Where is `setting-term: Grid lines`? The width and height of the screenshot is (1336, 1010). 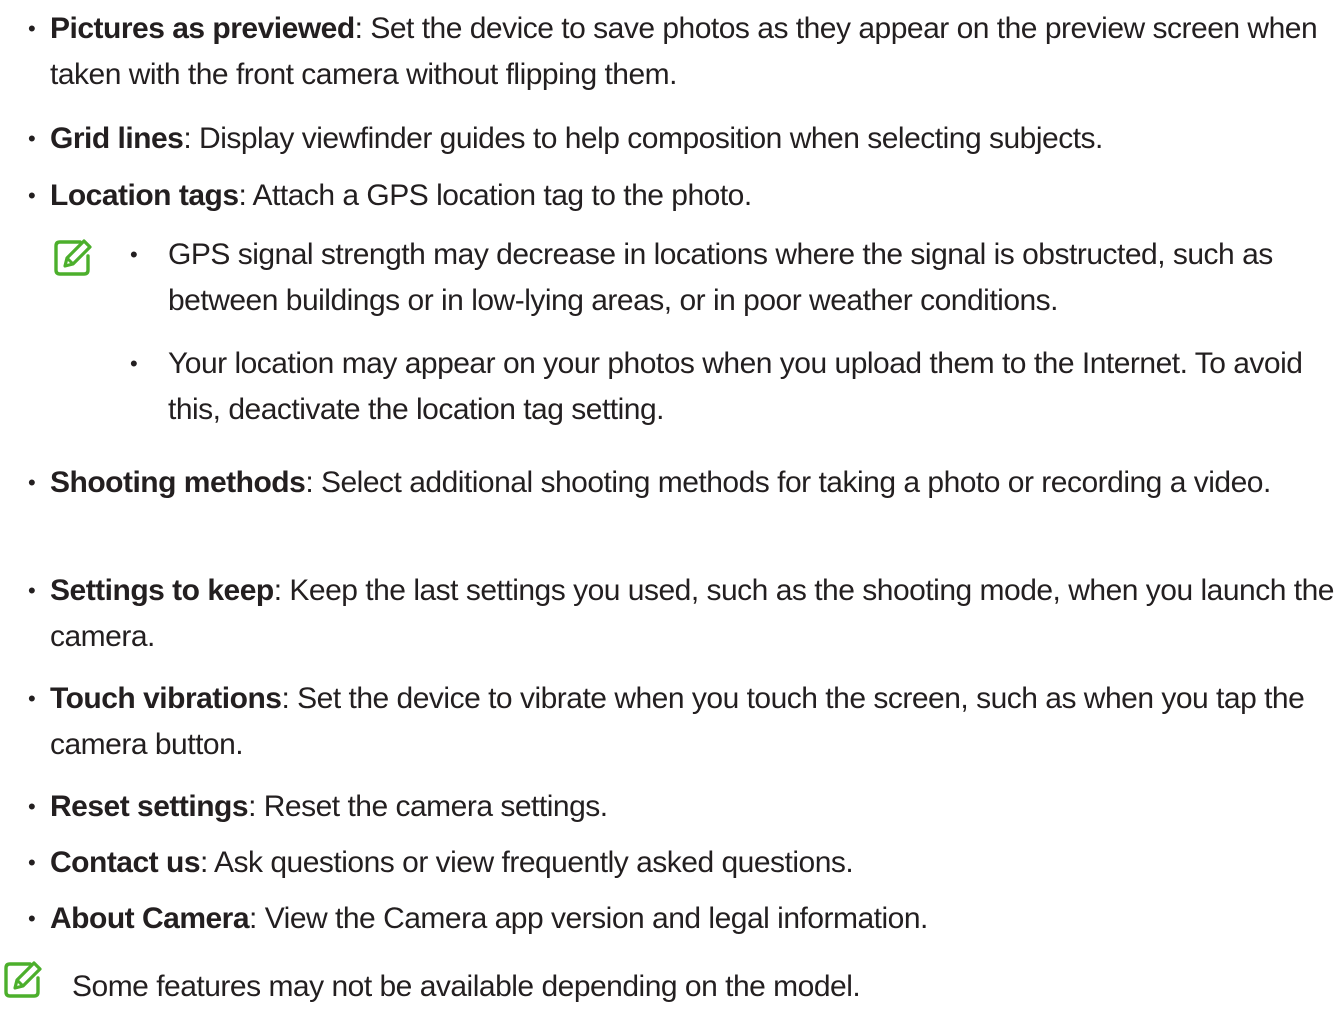
setting-term: Grid lines is located at coordinates (117, 138).